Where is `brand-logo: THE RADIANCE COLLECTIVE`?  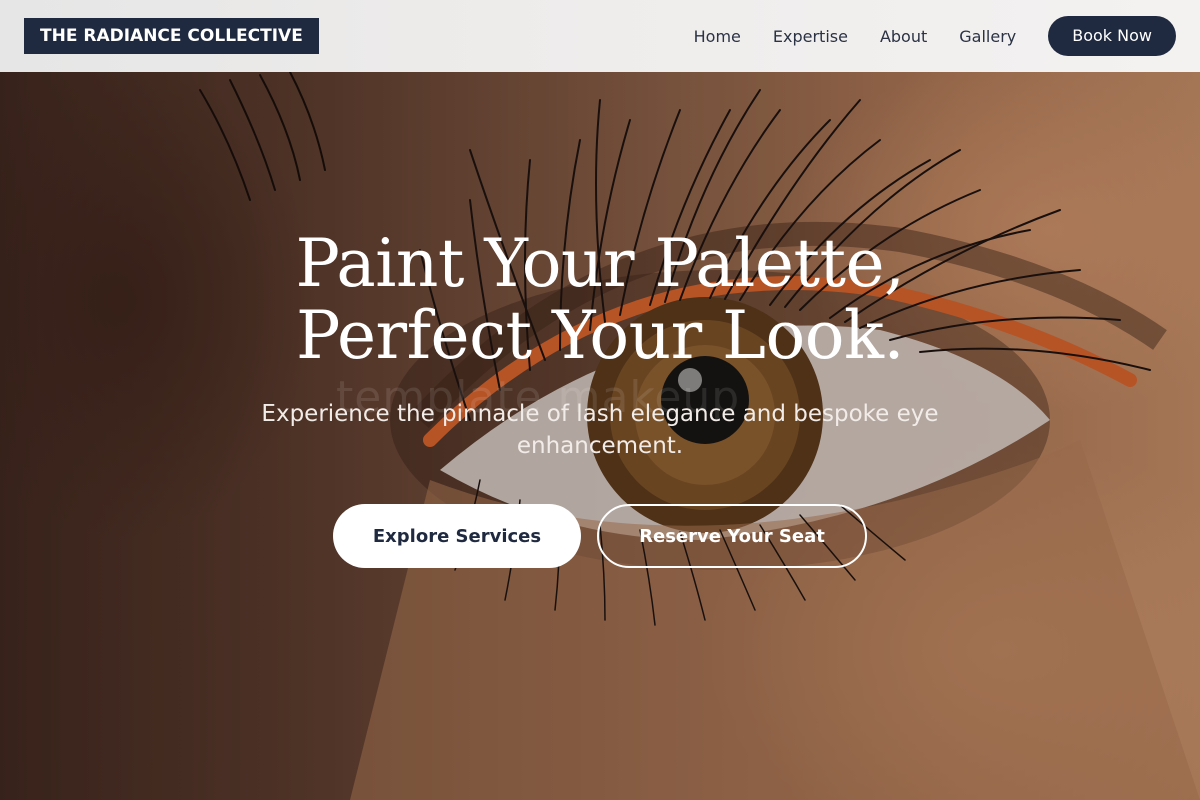 brand-logo: THE RADIANCE COLLECTIVE is located at coordinates (171, 36).